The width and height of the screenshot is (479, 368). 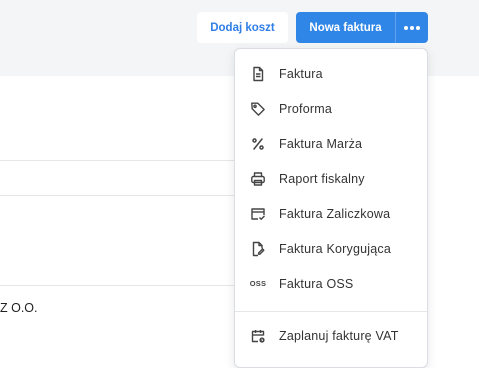 I want to click on menu-item-label: Raport fiskalny, so click(x=322, y=178).